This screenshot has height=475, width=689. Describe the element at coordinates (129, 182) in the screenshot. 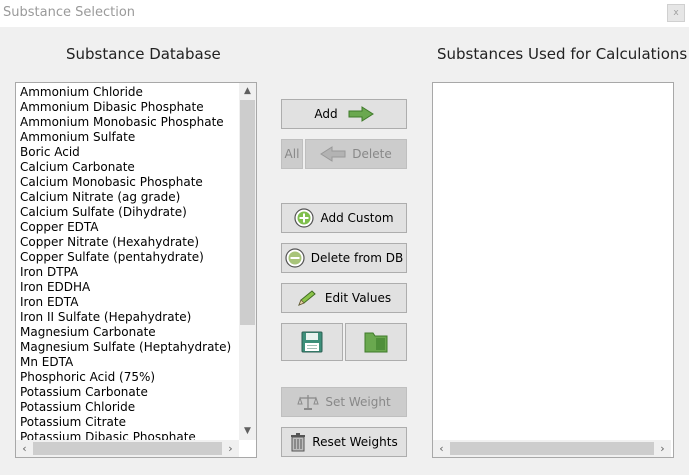

I see `list-item: Calcium Monobasic Phosphate` at that location.